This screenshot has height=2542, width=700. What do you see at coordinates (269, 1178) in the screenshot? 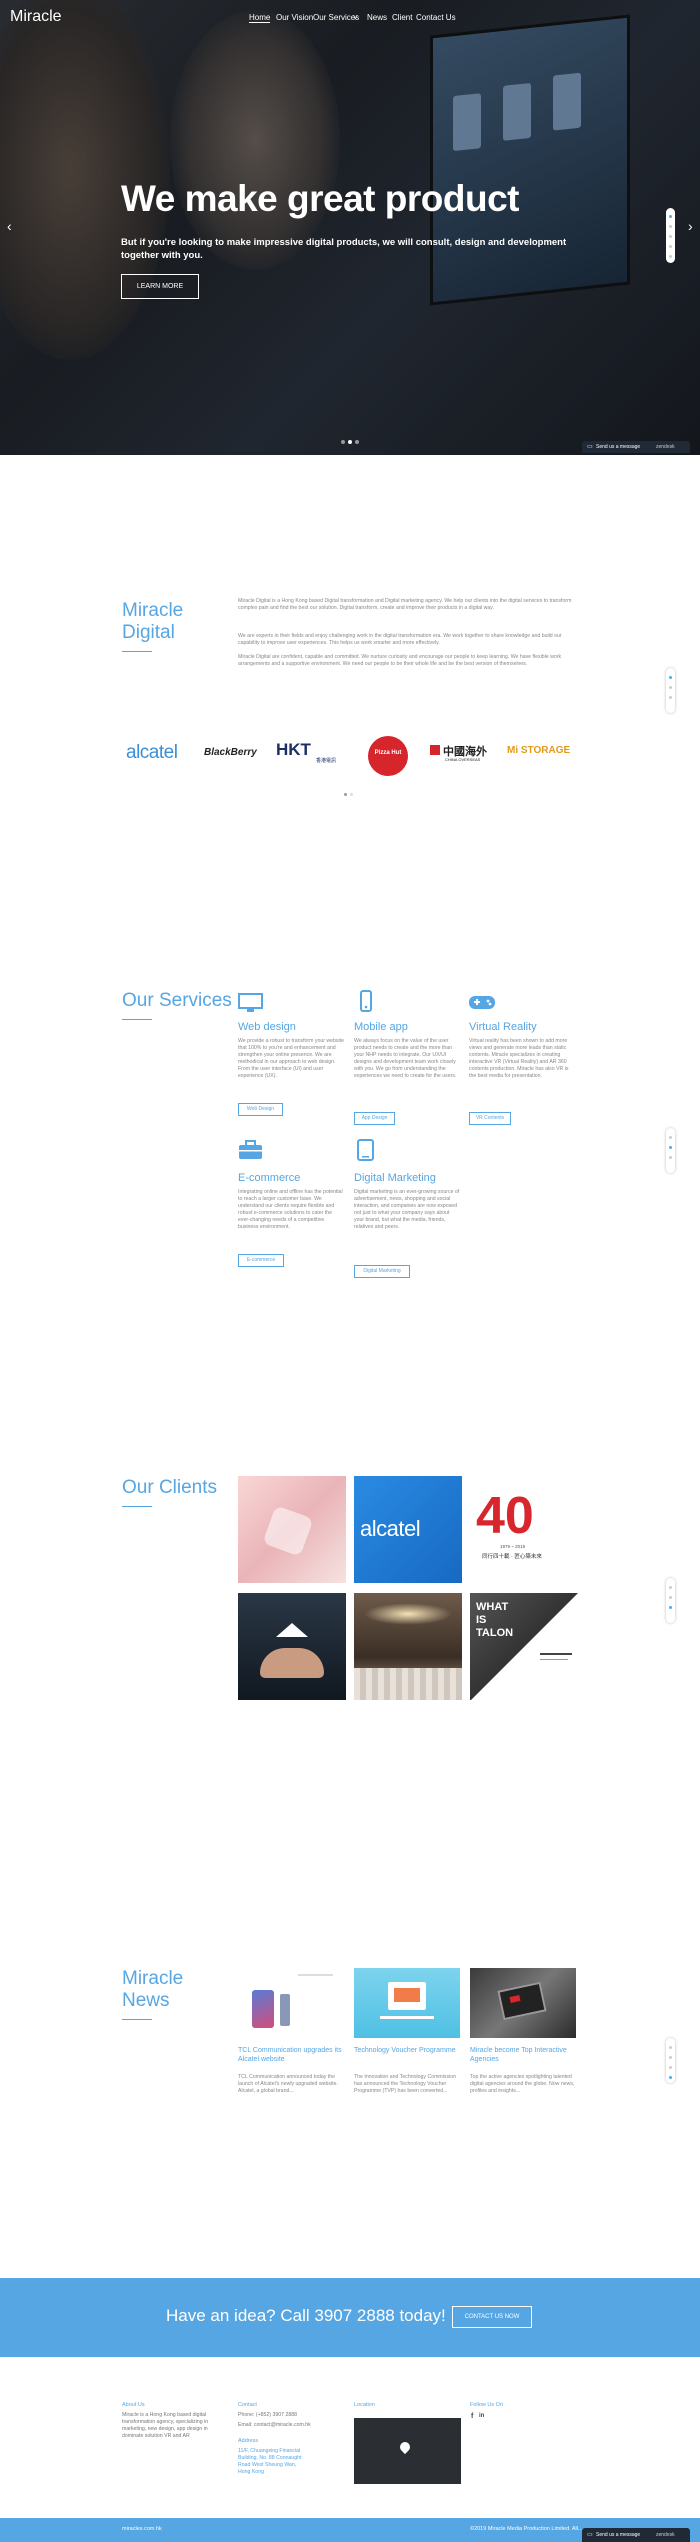
I see `service-title: E-commerce` at bounding box center [269, 1178].